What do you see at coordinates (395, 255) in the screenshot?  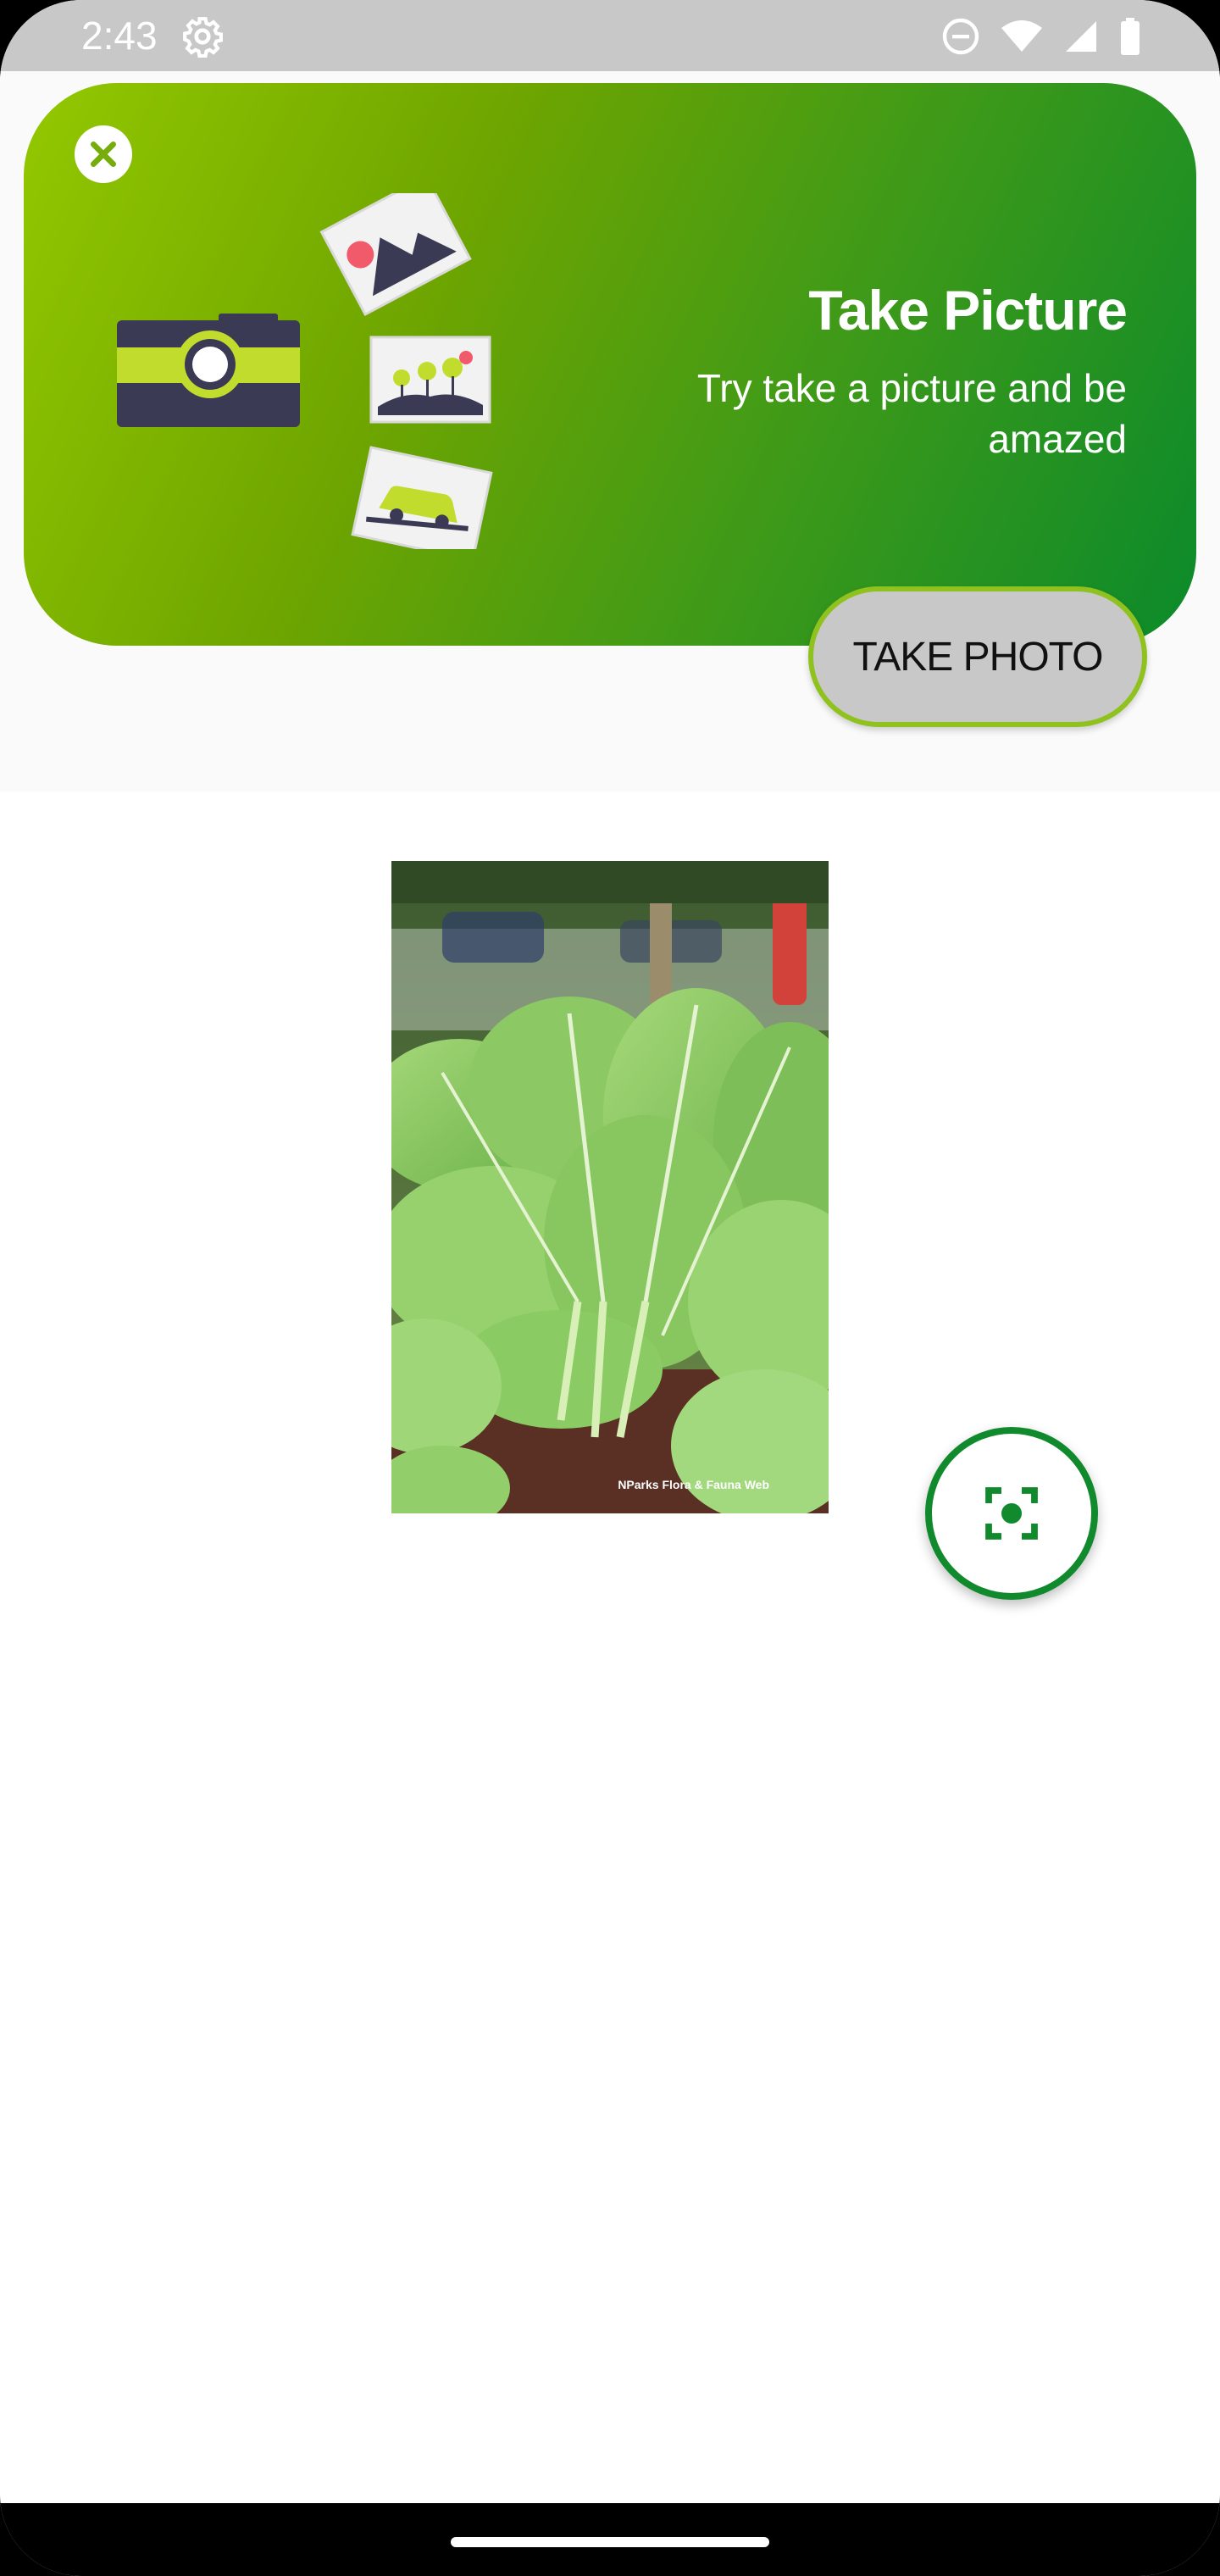 I see `mountain-photo-icon` at bounding box center [395, 255].